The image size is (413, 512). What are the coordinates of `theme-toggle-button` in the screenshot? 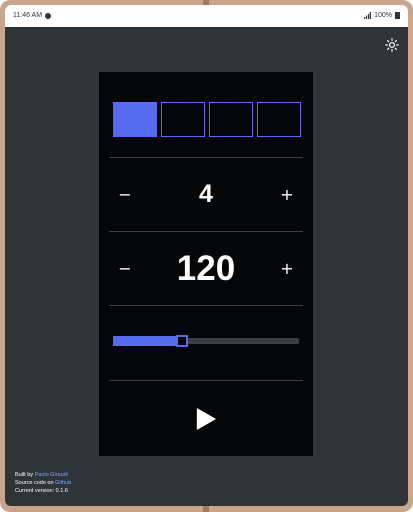 It's located at (392, 45).